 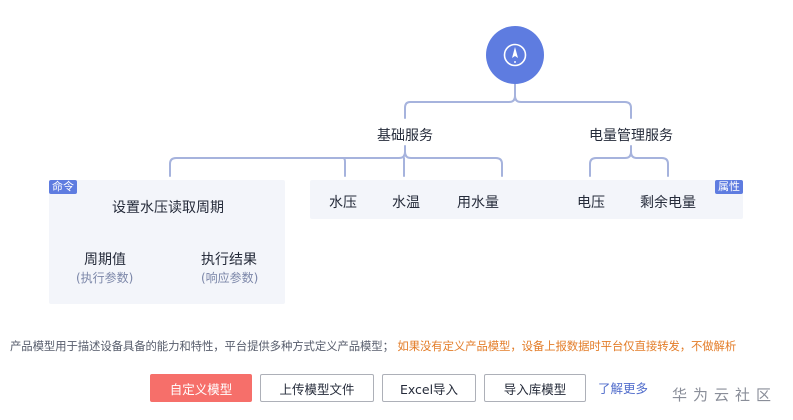 What do you see at coordinates (229, 260) in the screenshot?
I see `param-result-label: 执行结果` at bounding box center [229, 260].